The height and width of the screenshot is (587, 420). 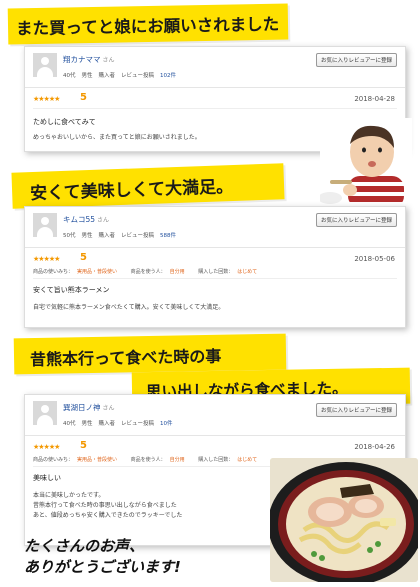 I want to click on reviewer-name: 翔カナママ さん, so click(x=89, y=59).